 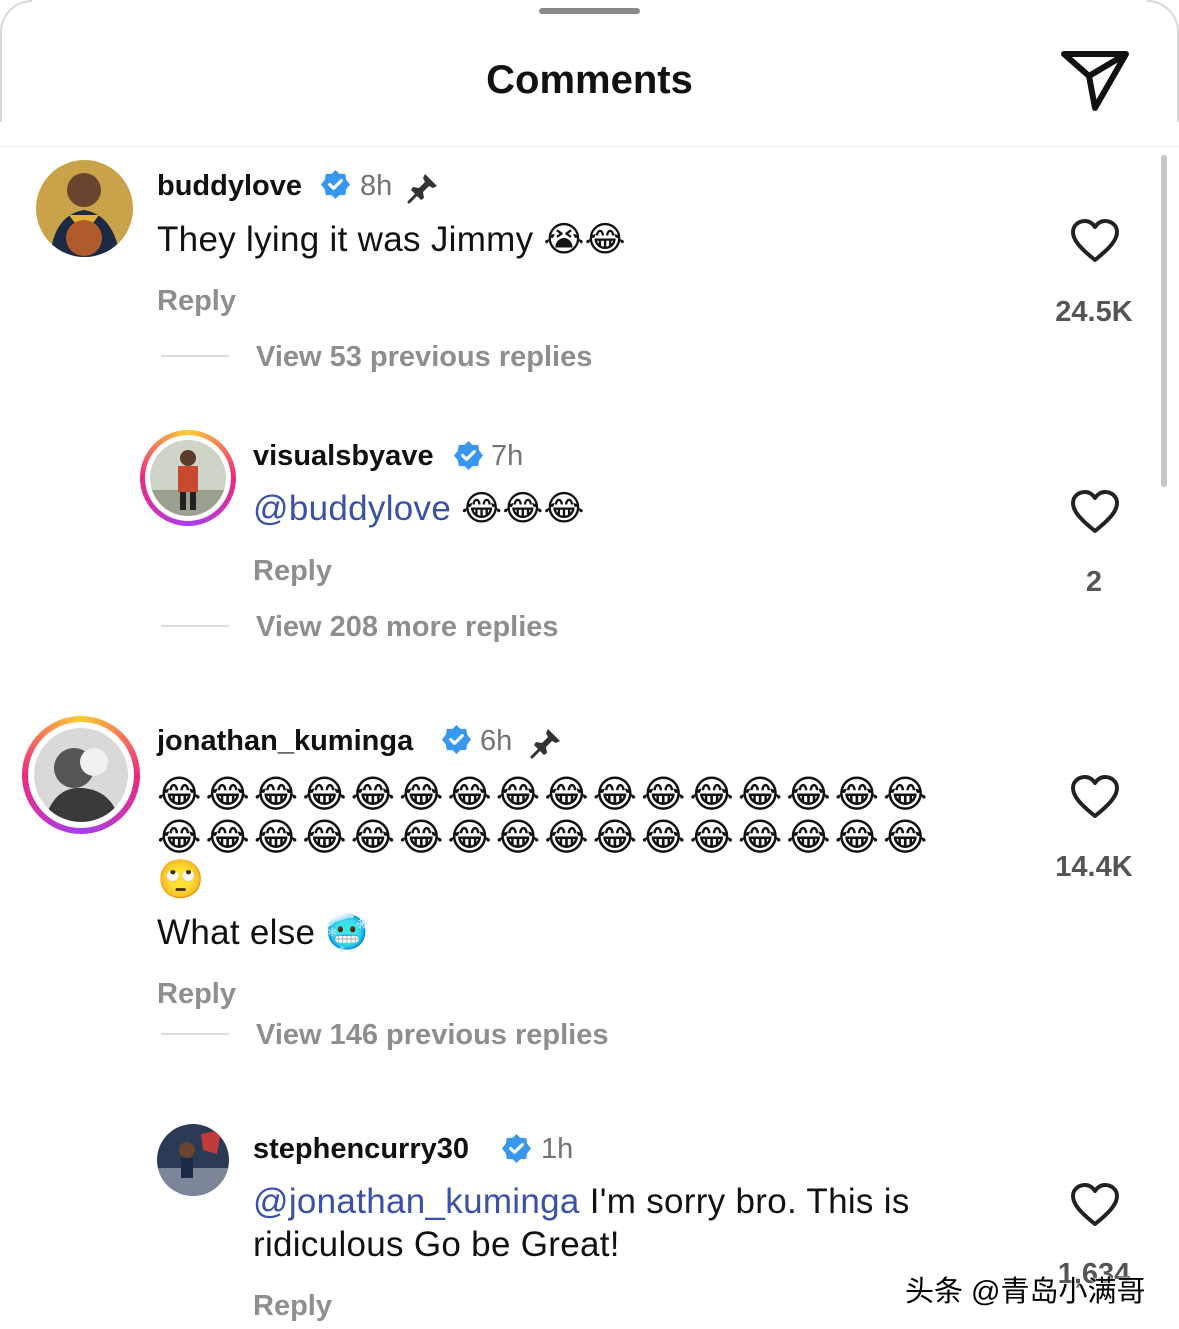 What do you see at coordinates (391, 240) in the screenshot?
I see `comment-text: They lying it was Jimmy 😭😂` at bounding box center [391, 240].